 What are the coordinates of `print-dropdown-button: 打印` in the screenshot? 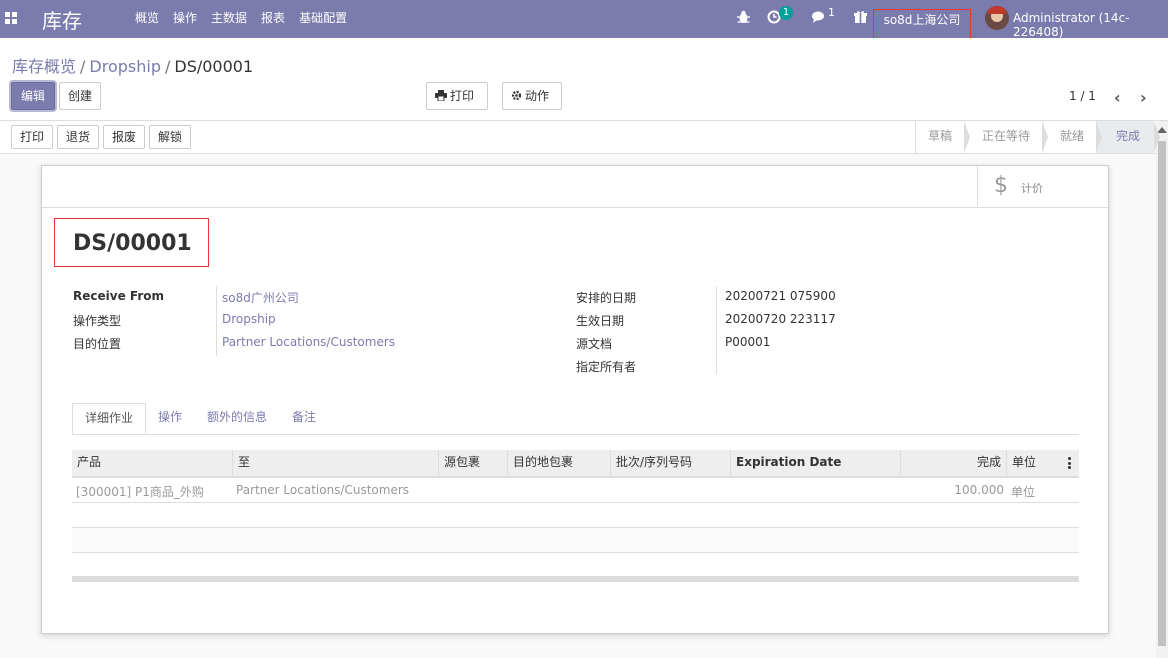 It's located at (457, 96).